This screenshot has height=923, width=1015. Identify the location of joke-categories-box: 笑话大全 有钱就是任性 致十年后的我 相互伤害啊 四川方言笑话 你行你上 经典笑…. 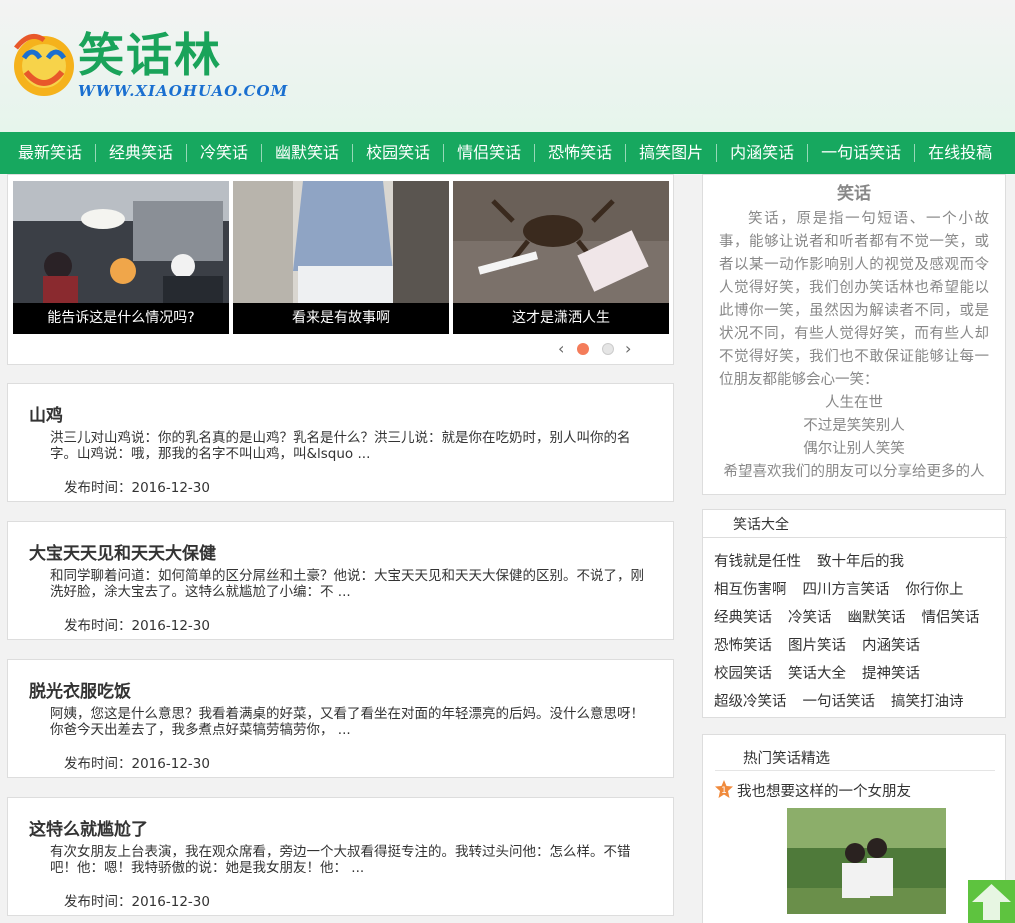
(854, 613).